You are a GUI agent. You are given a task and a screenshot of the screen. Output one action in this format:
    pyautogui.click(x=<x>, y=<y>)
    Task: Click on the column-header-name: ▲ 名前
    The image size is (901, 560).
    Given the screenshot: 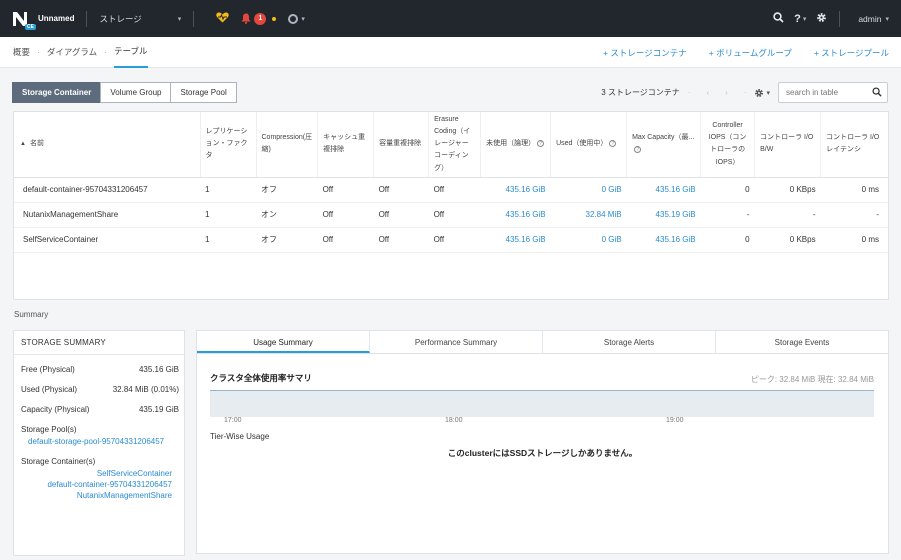 What is the action you would take?
    pyautogui.click(x=107, y=145)
    